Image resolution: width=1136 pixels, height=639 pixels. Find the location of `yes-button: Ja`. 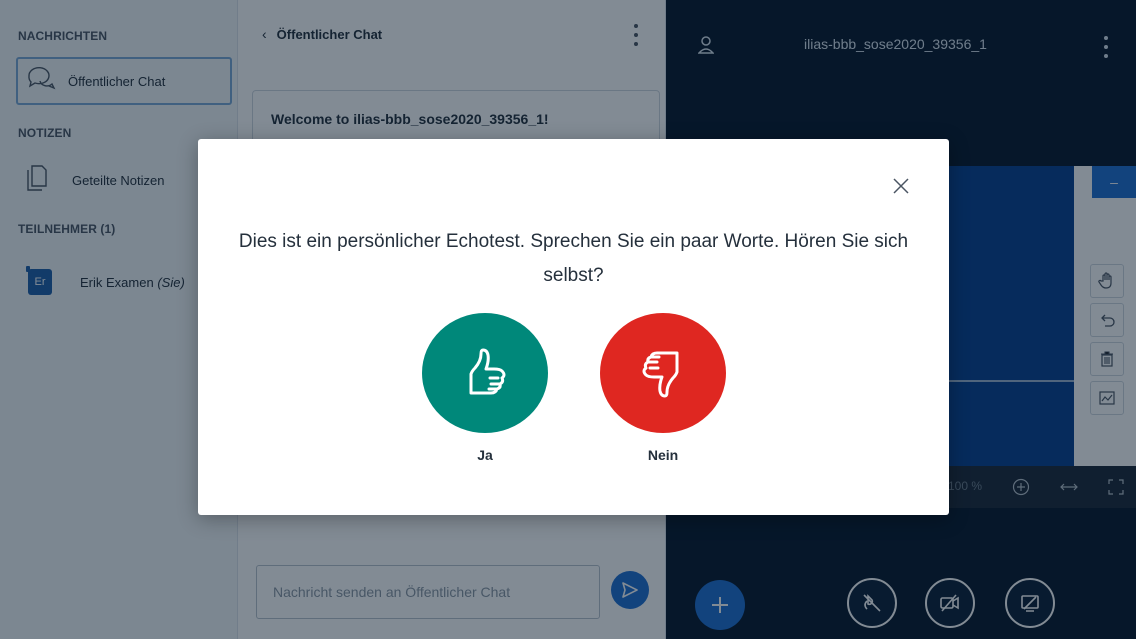

yes-button: Ja is located at coordinates (485, 388).